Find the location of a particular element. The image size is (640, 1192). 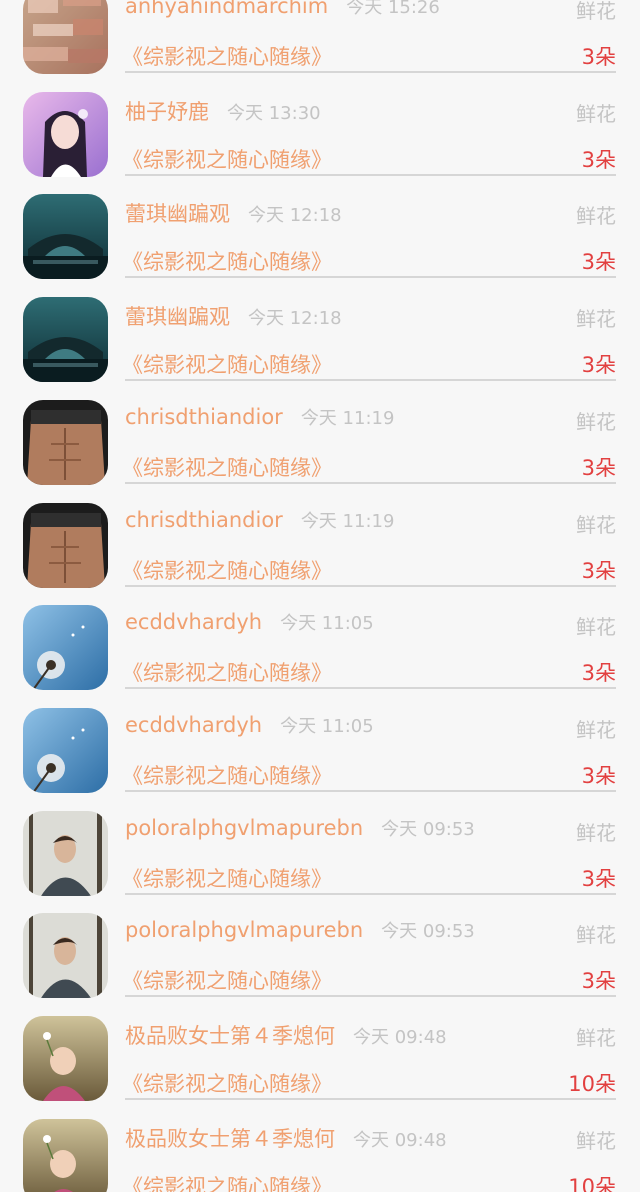

username: anhyahindmarchim is located at coordinates (226, 9).